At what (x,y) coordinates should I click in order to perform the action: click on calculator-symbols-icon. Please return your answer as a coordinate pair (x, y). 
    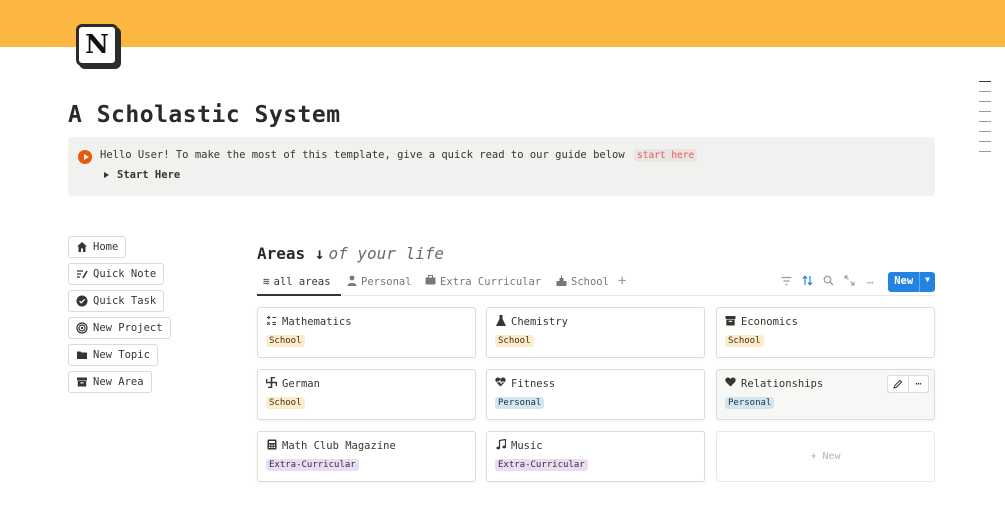
    Looking at the image, I should click on (271, 322).